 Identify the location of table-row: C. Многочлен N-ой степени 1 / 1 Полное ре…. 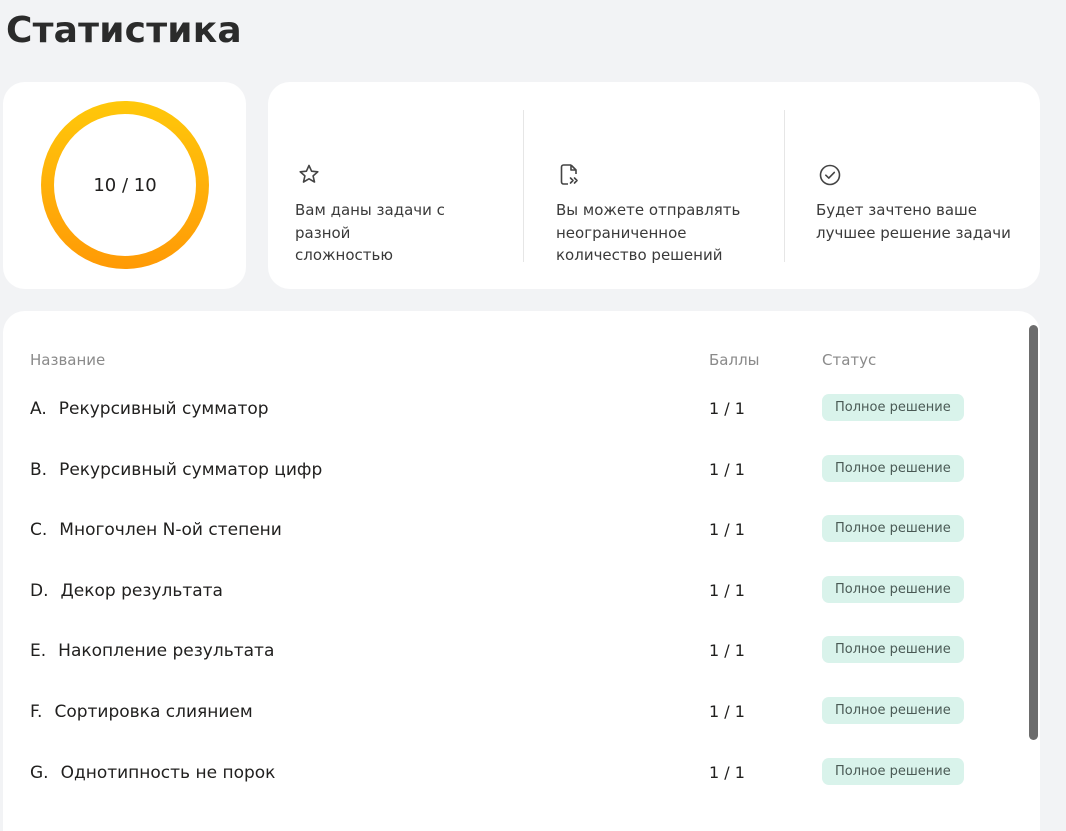
(503, 532).